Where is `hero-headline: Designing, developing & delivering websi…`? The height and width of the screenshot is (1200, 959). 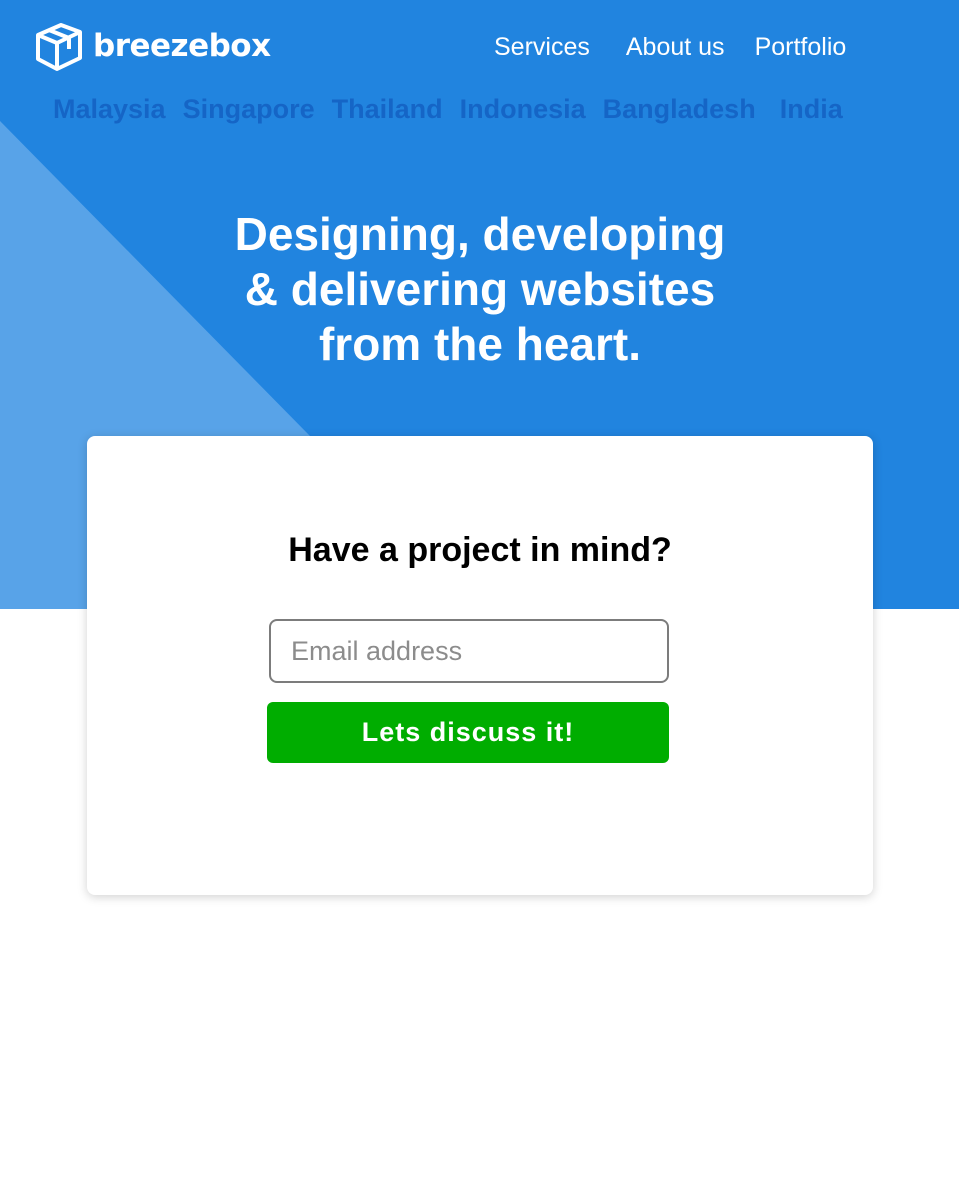 hero-headline: Designing, developing & delivering websi… is located at coordinates (480, 289).